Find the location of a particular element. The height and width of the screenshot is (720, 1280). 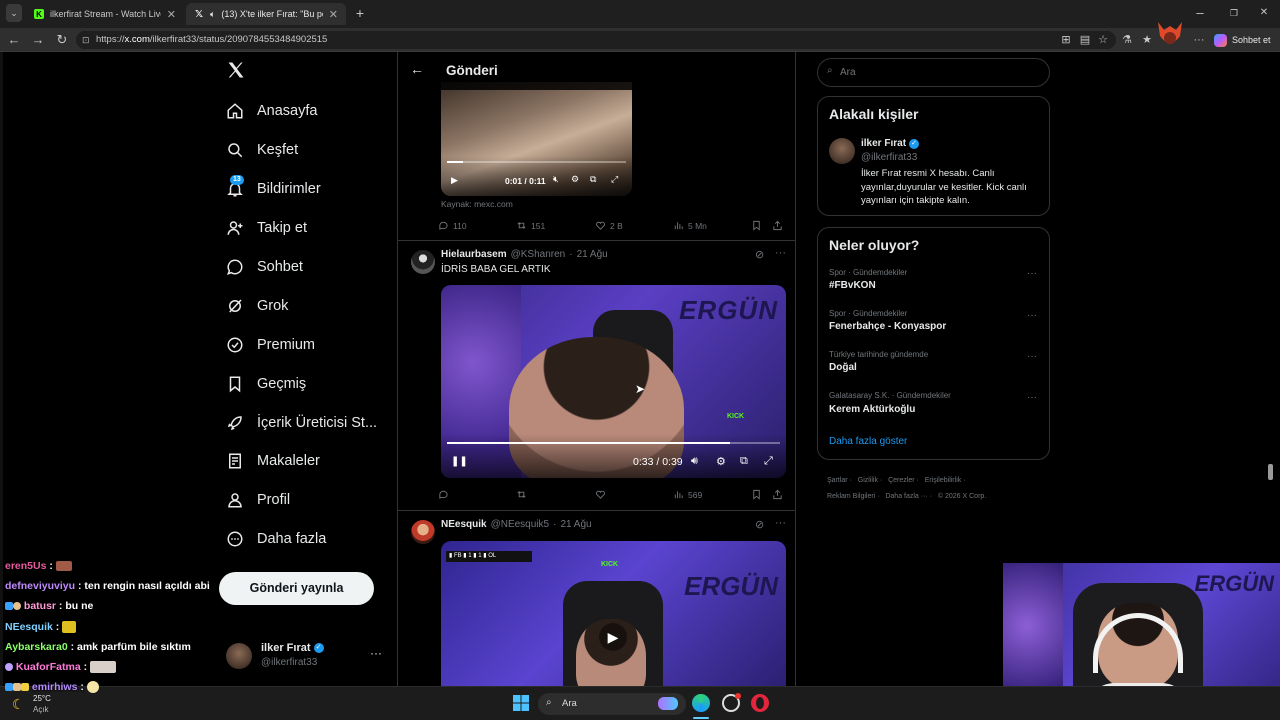

sidebar-item-more: Daha fazla is located at coordinates (276, 539).